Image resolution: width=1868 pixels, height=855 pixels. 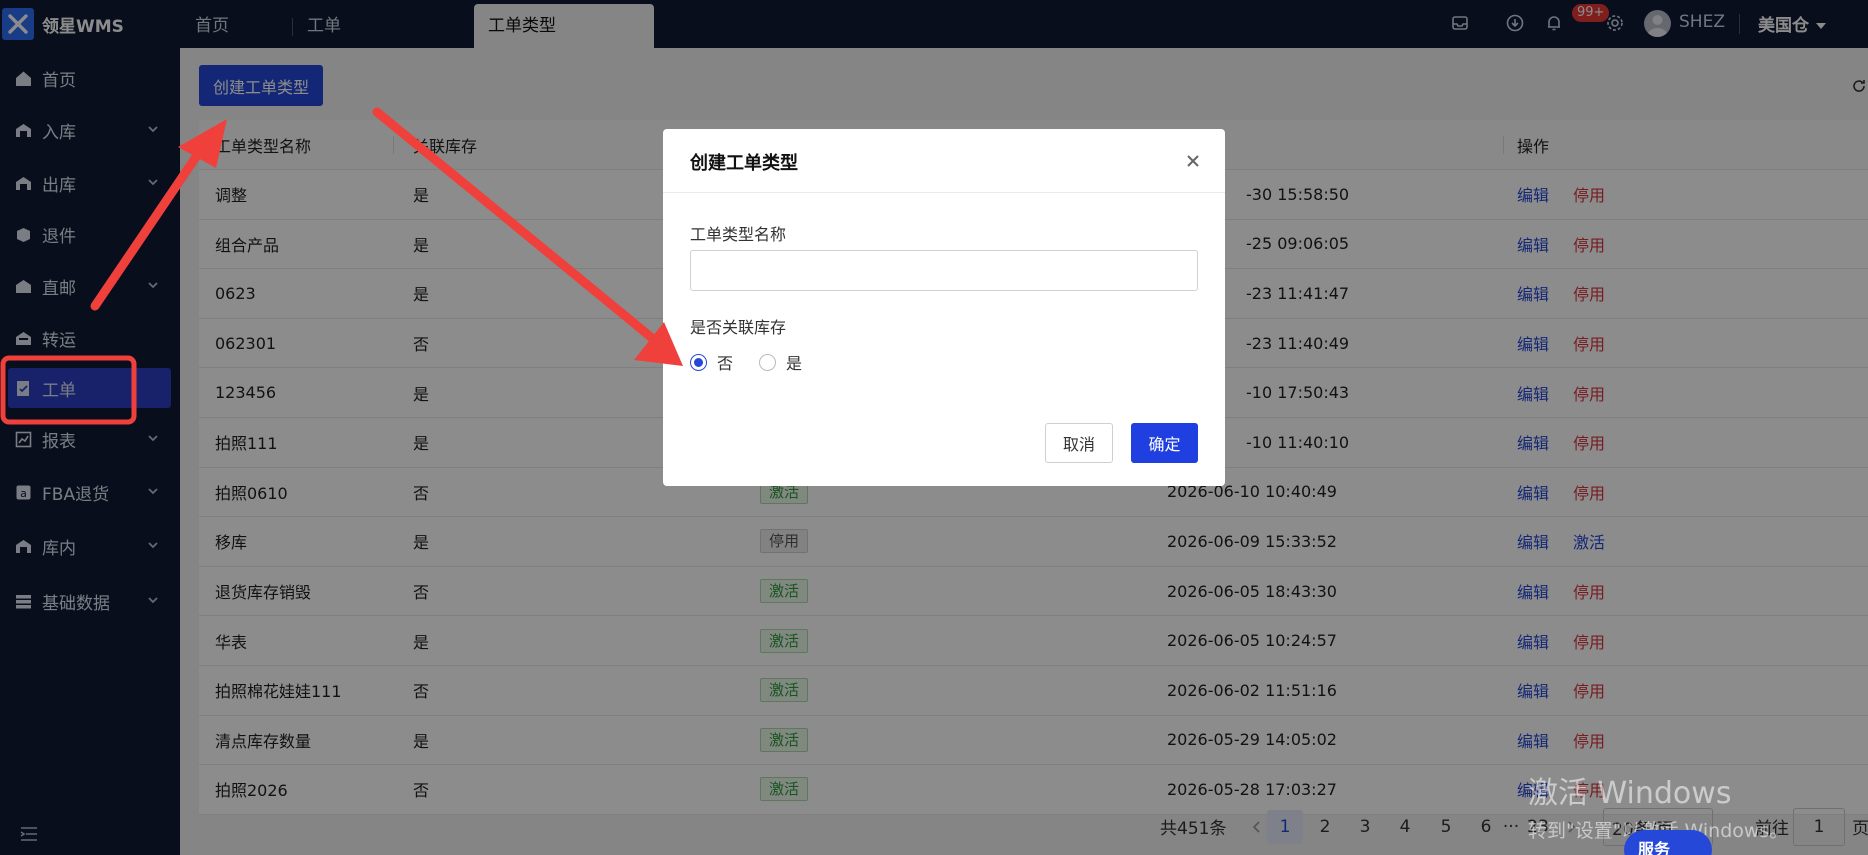 What do you see at coordinates (1654, 847) in the screenshot?
I see `service-label: 服务` at bounding box center [1654, 847].